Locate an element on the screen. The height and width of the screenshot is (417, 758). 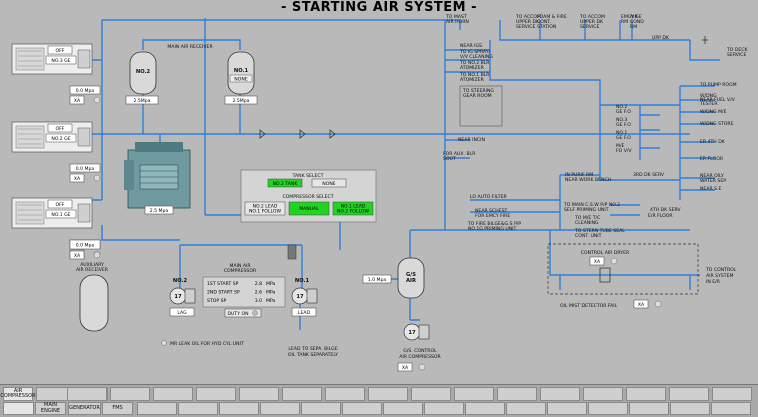
gs-air-receiver: G/S AIR 1.0 Mpa is located at coordinates (393, 278).